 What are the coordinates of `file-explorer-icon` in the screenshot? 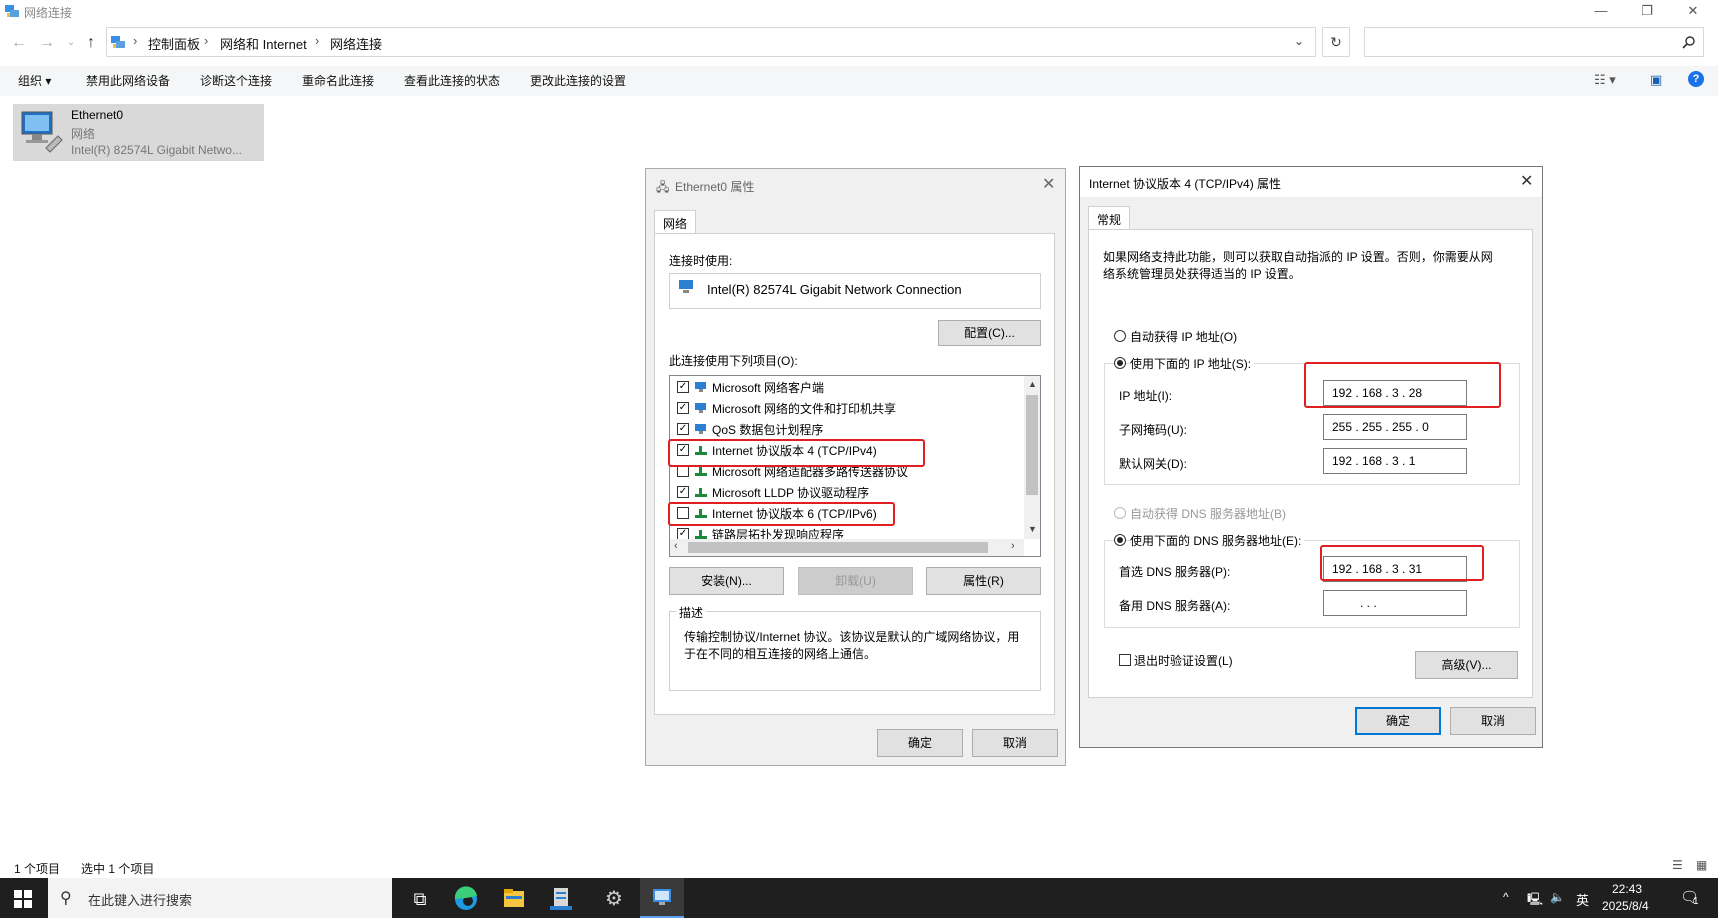 It's located at (514, 899).